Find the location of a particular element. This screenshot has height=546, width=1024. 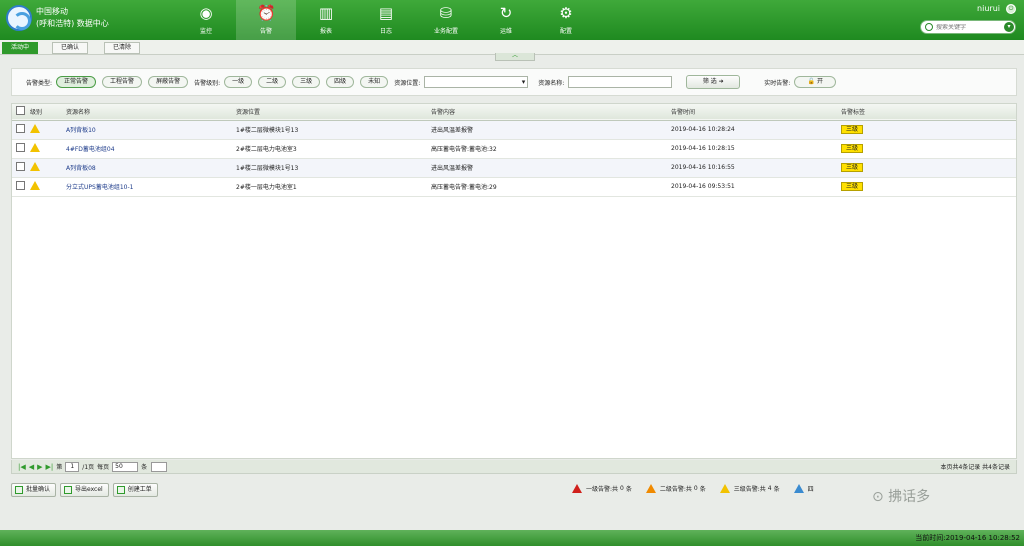

brand: 中国移动 (呼和浩特) 数据中心 is located at coordinates (72, 18).